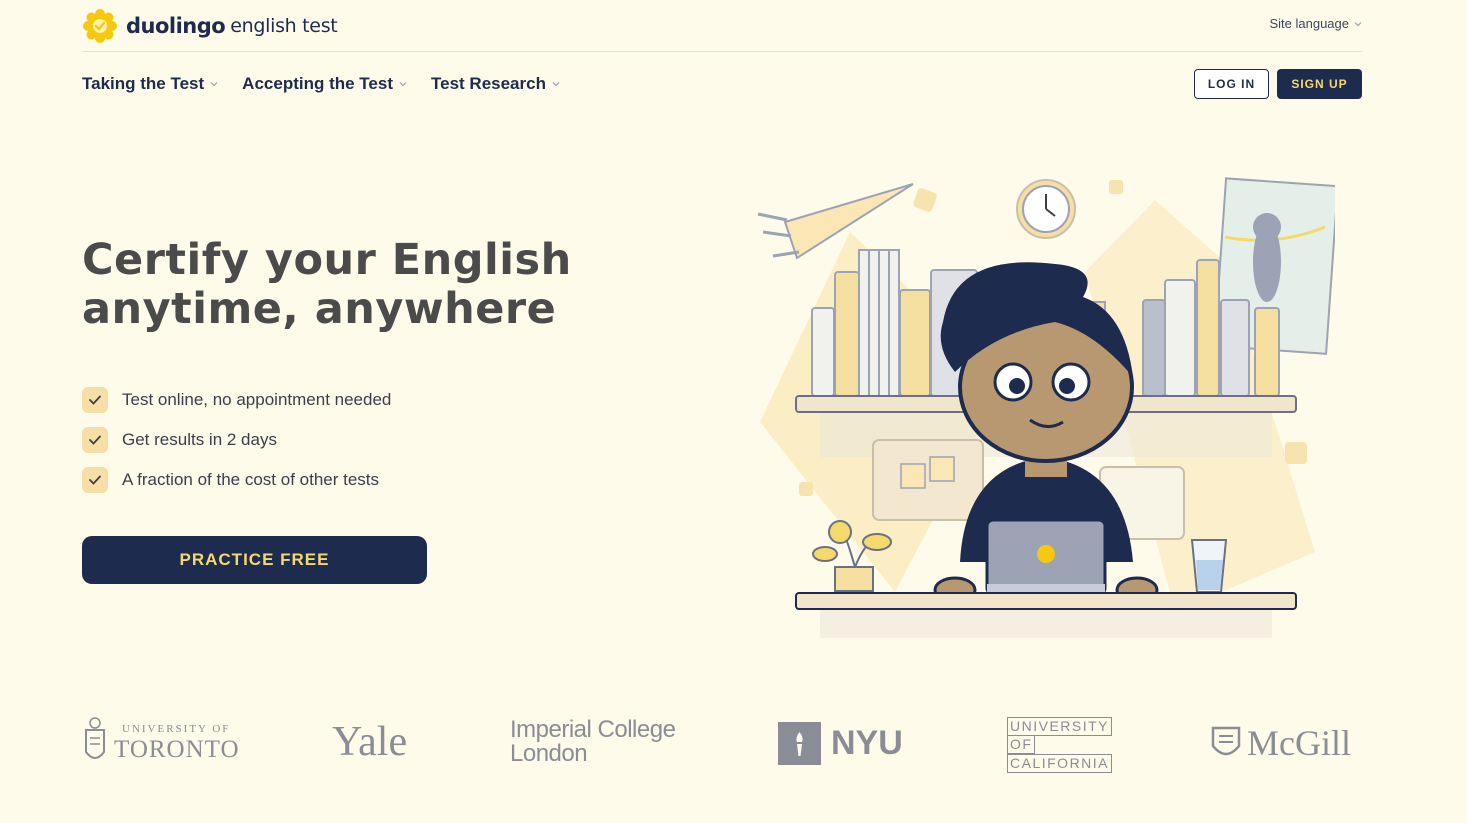 The image size is (1467, 823). What do you see at coordinates (95, 738) in the screenshot?
I see `crest-icon` at bounding box center [95, 738].